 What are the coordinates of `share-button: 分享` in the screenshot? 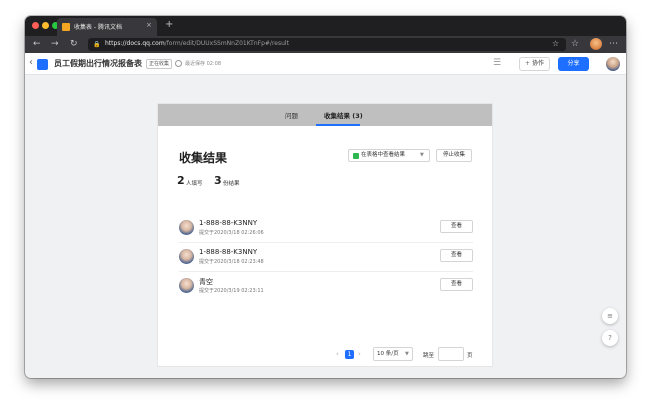 It's located at (573, 64).